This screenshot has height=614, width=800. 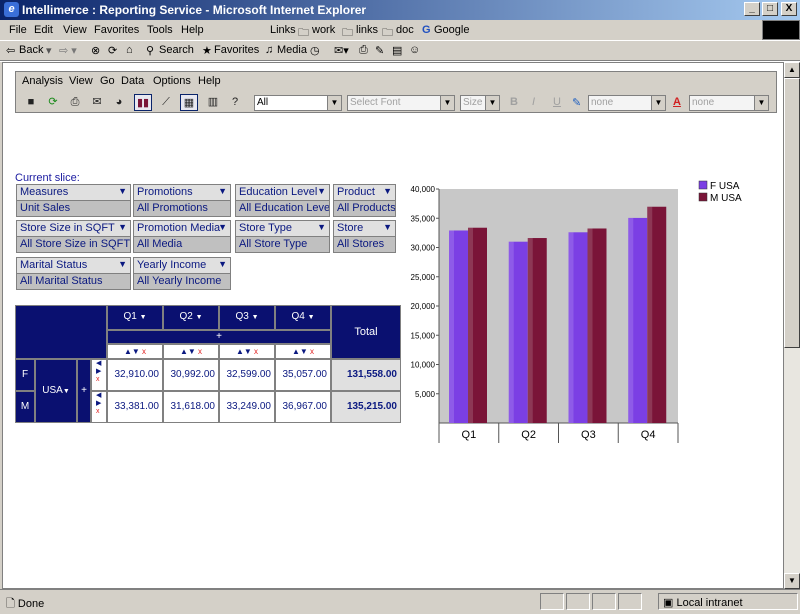 What do you see at coordinates (135, 317) in the screenshot?
I see `column-header-q1: Q1 ▼` at bounding box center [135, 317].